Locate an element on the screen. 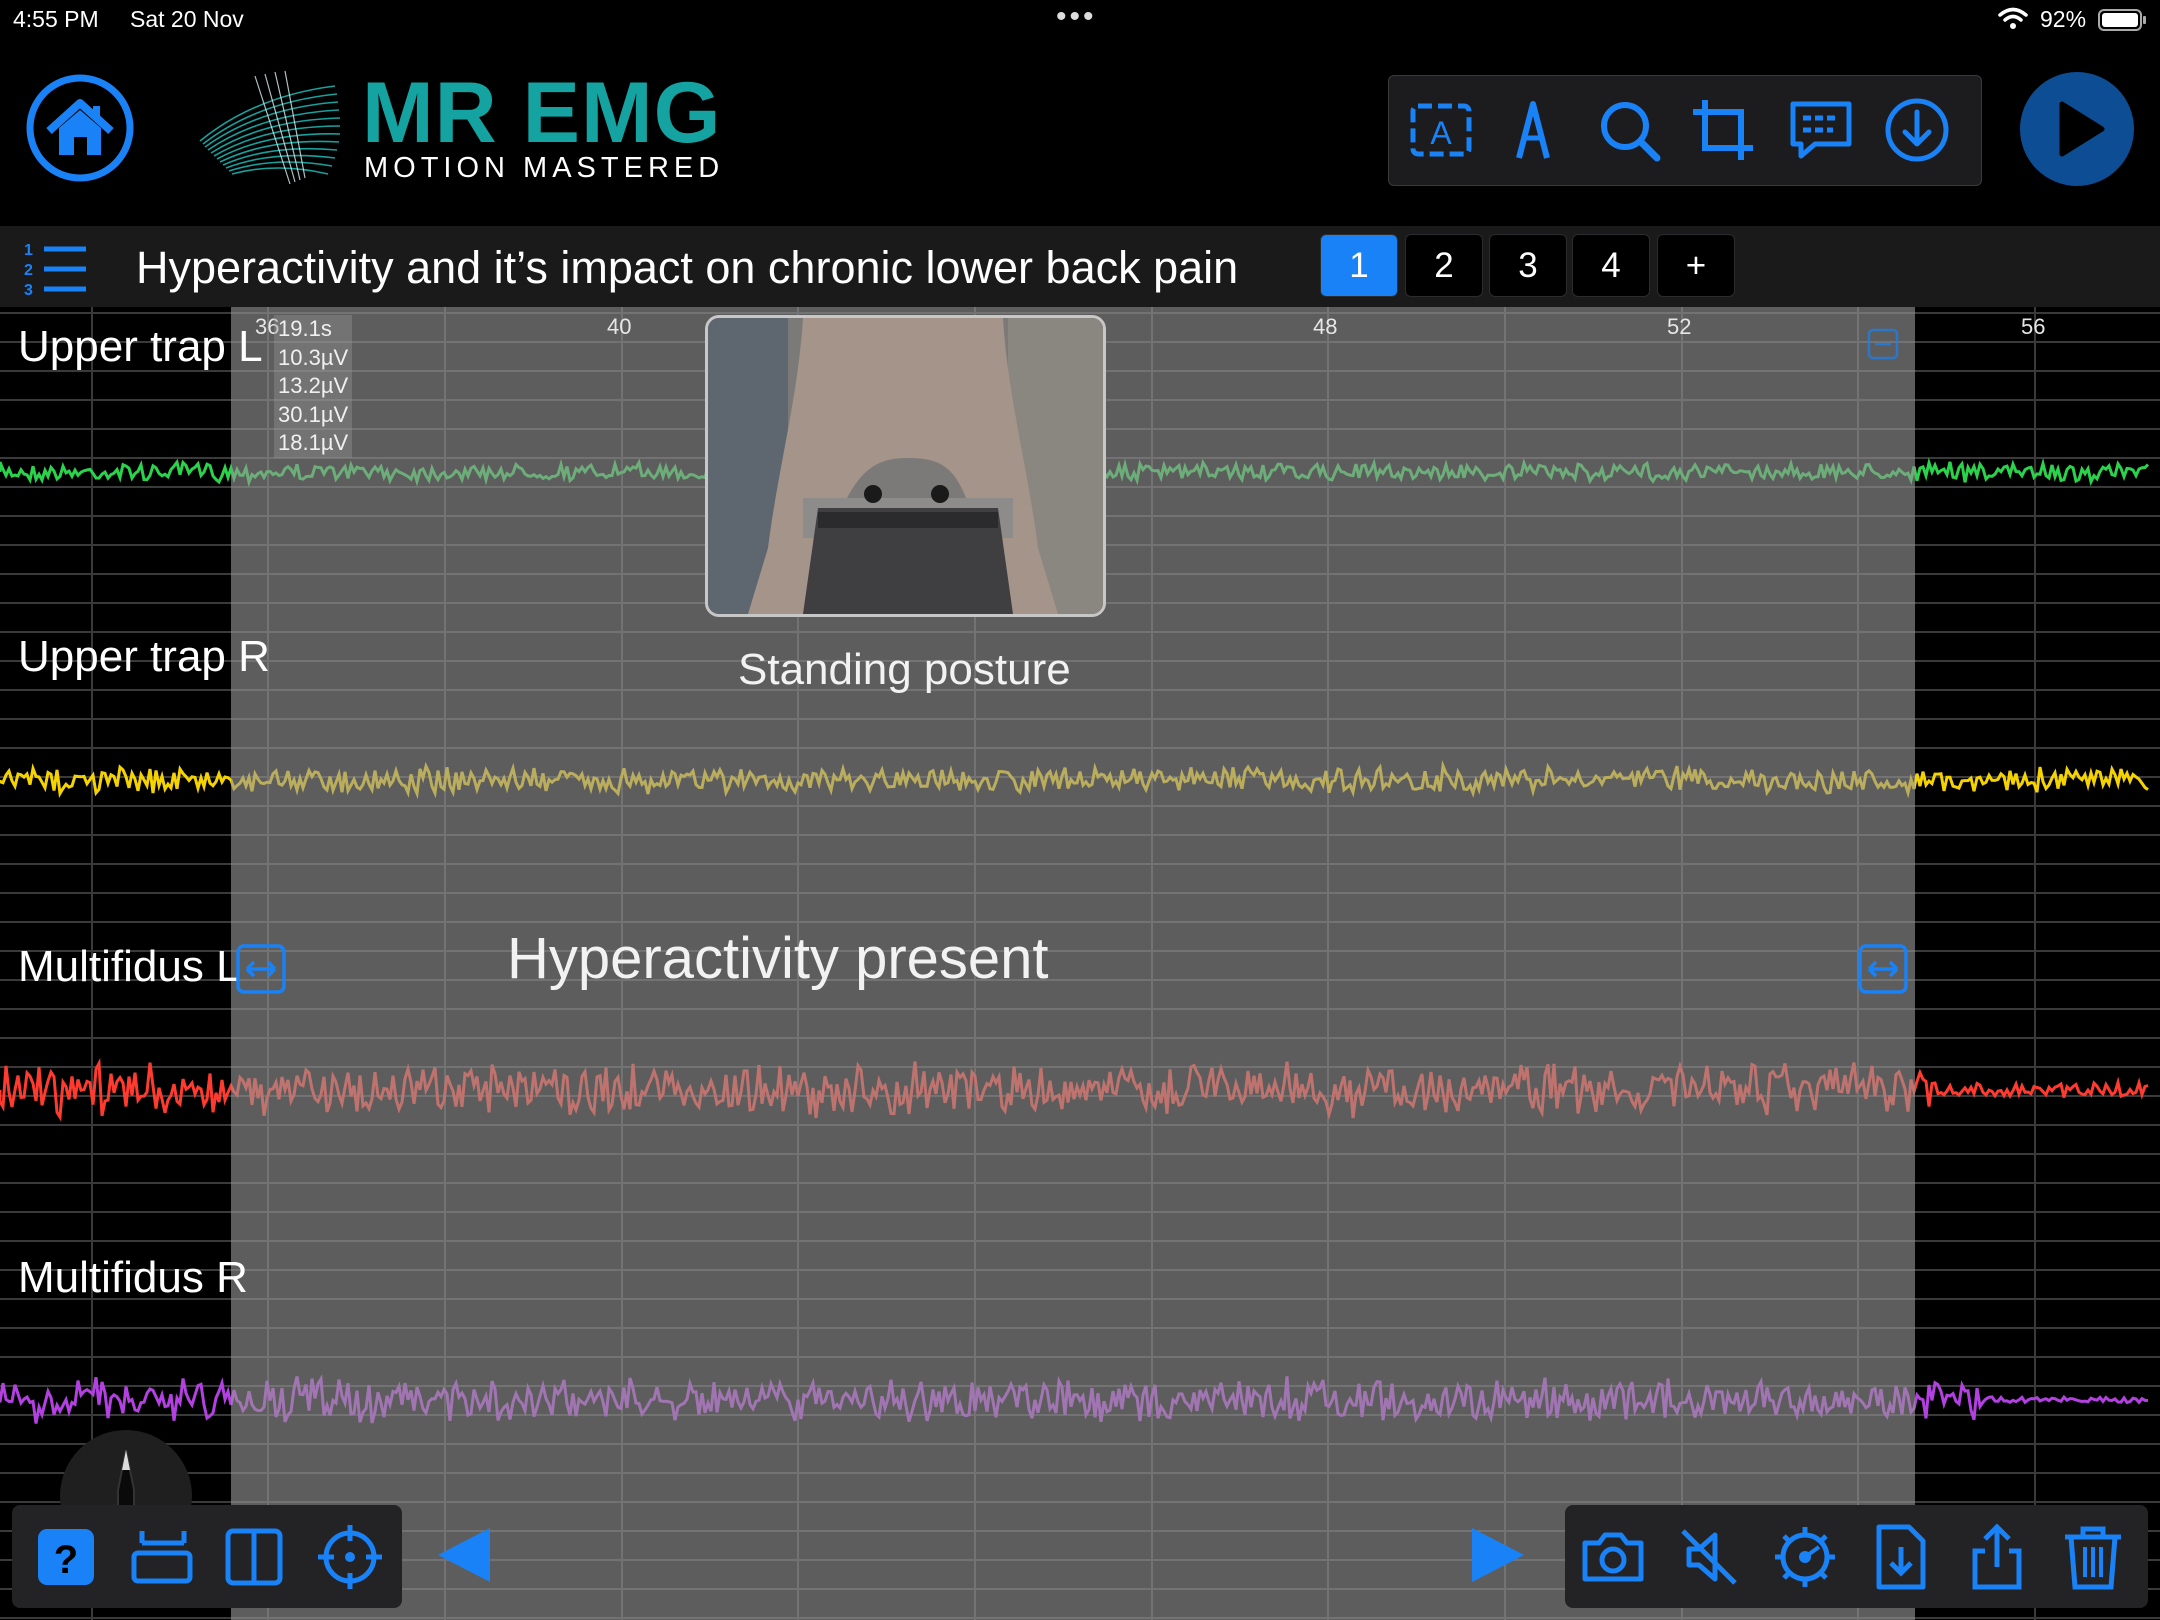 The image size is (2160, 1620). status-bar: 4:55 PM Sat 20 Nov ••• 92% is located at coordinates (1080, 20).